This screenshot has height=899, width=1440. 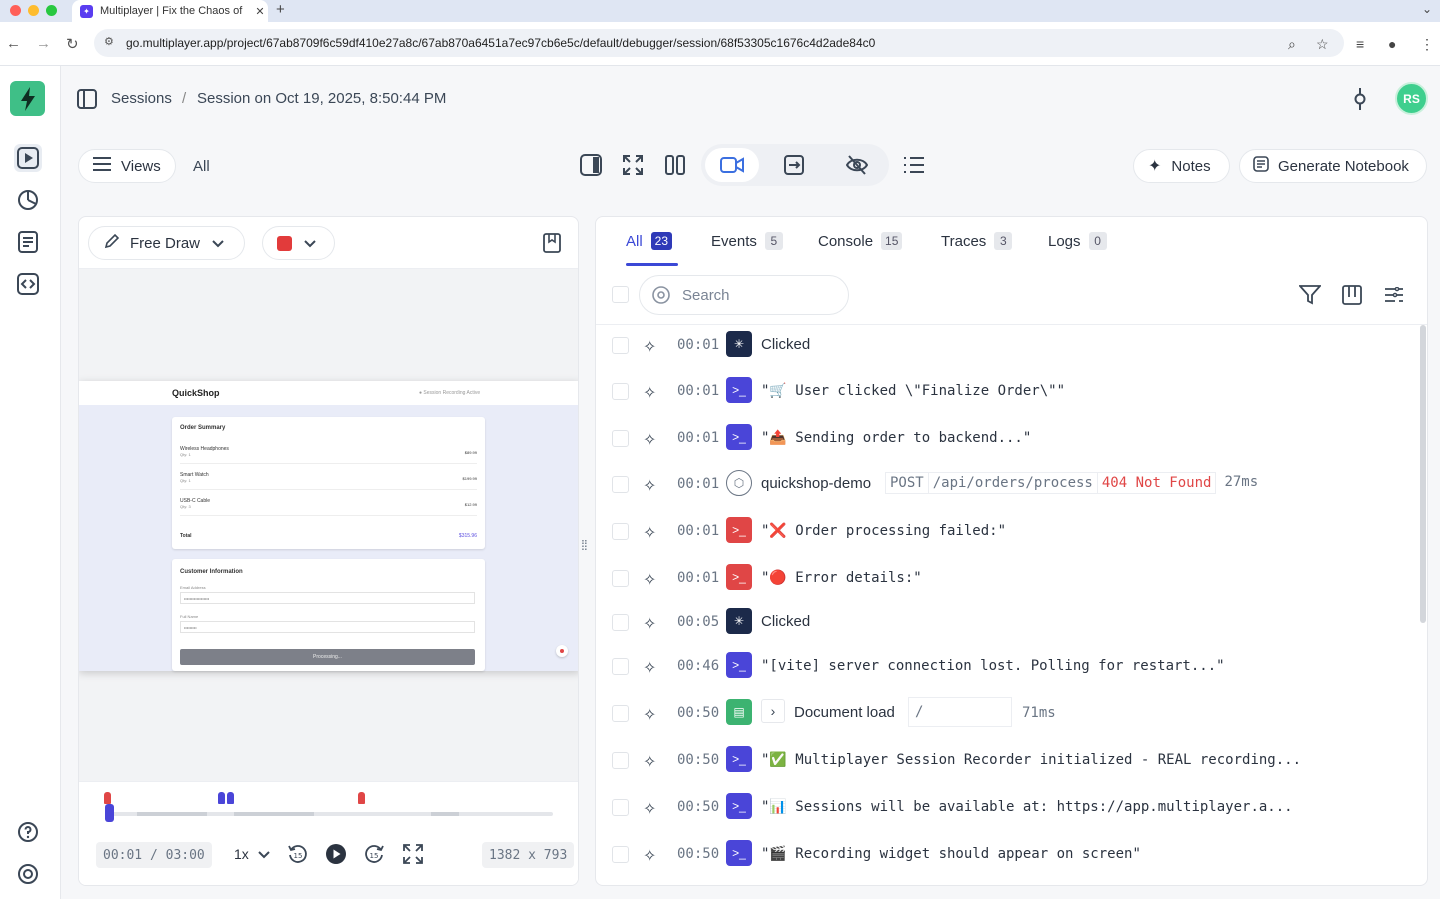 What do you see at coordinates (1427, 44) in the screenshot?
I see `browser-menu-icon: ⋮` at bounding box center [1427, 44].